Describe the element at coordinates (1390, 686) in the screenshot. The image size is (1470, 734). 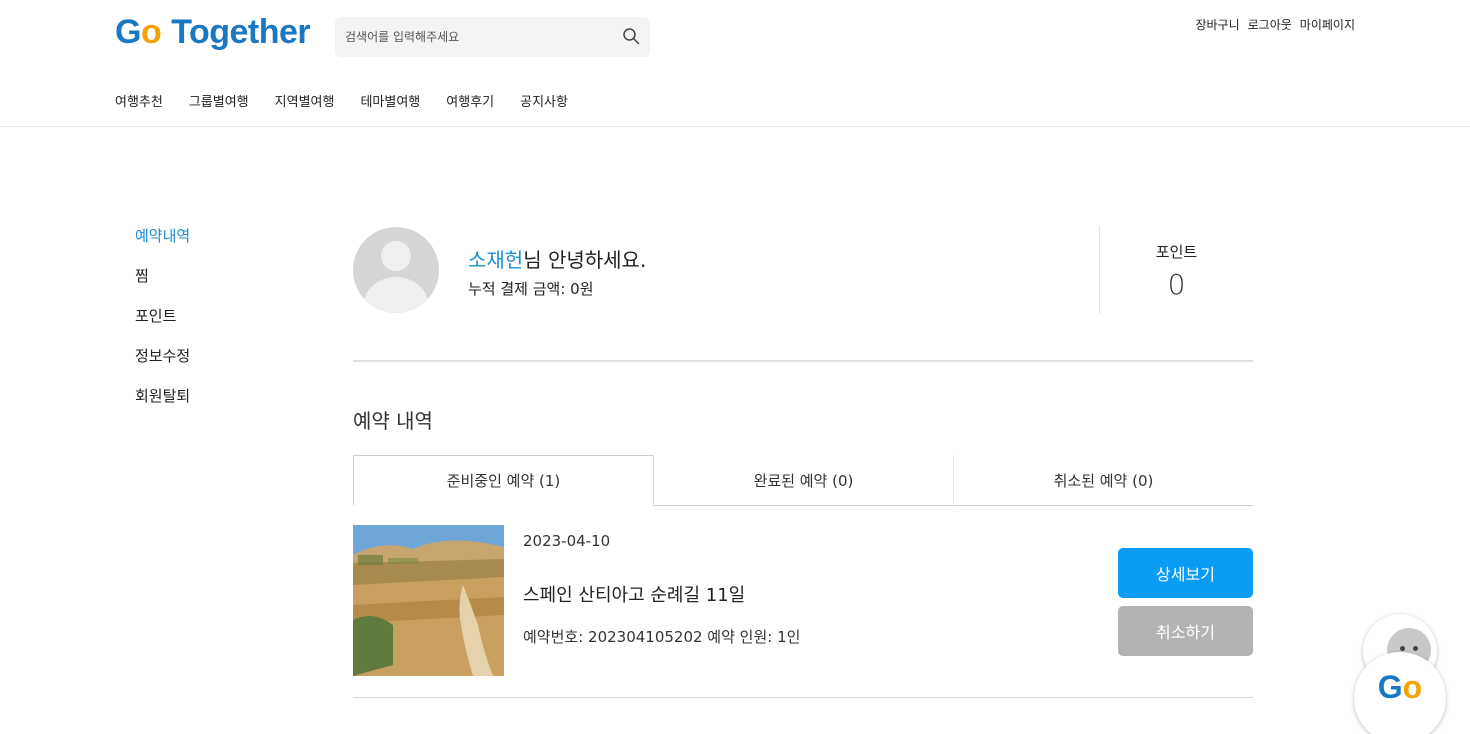
I see `chatbot-logo-g: G` at that location.